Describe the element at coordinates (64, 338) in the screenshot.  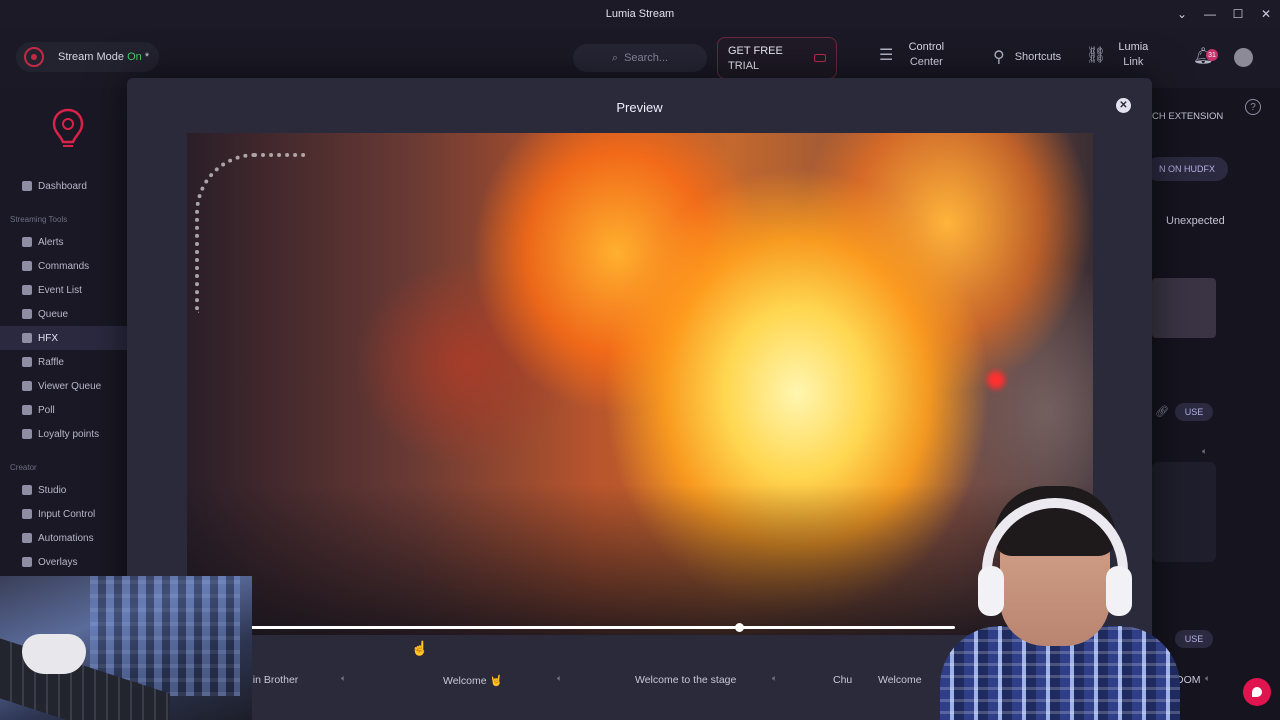
I see `sidebar-item-hfx: HFX` at that location.